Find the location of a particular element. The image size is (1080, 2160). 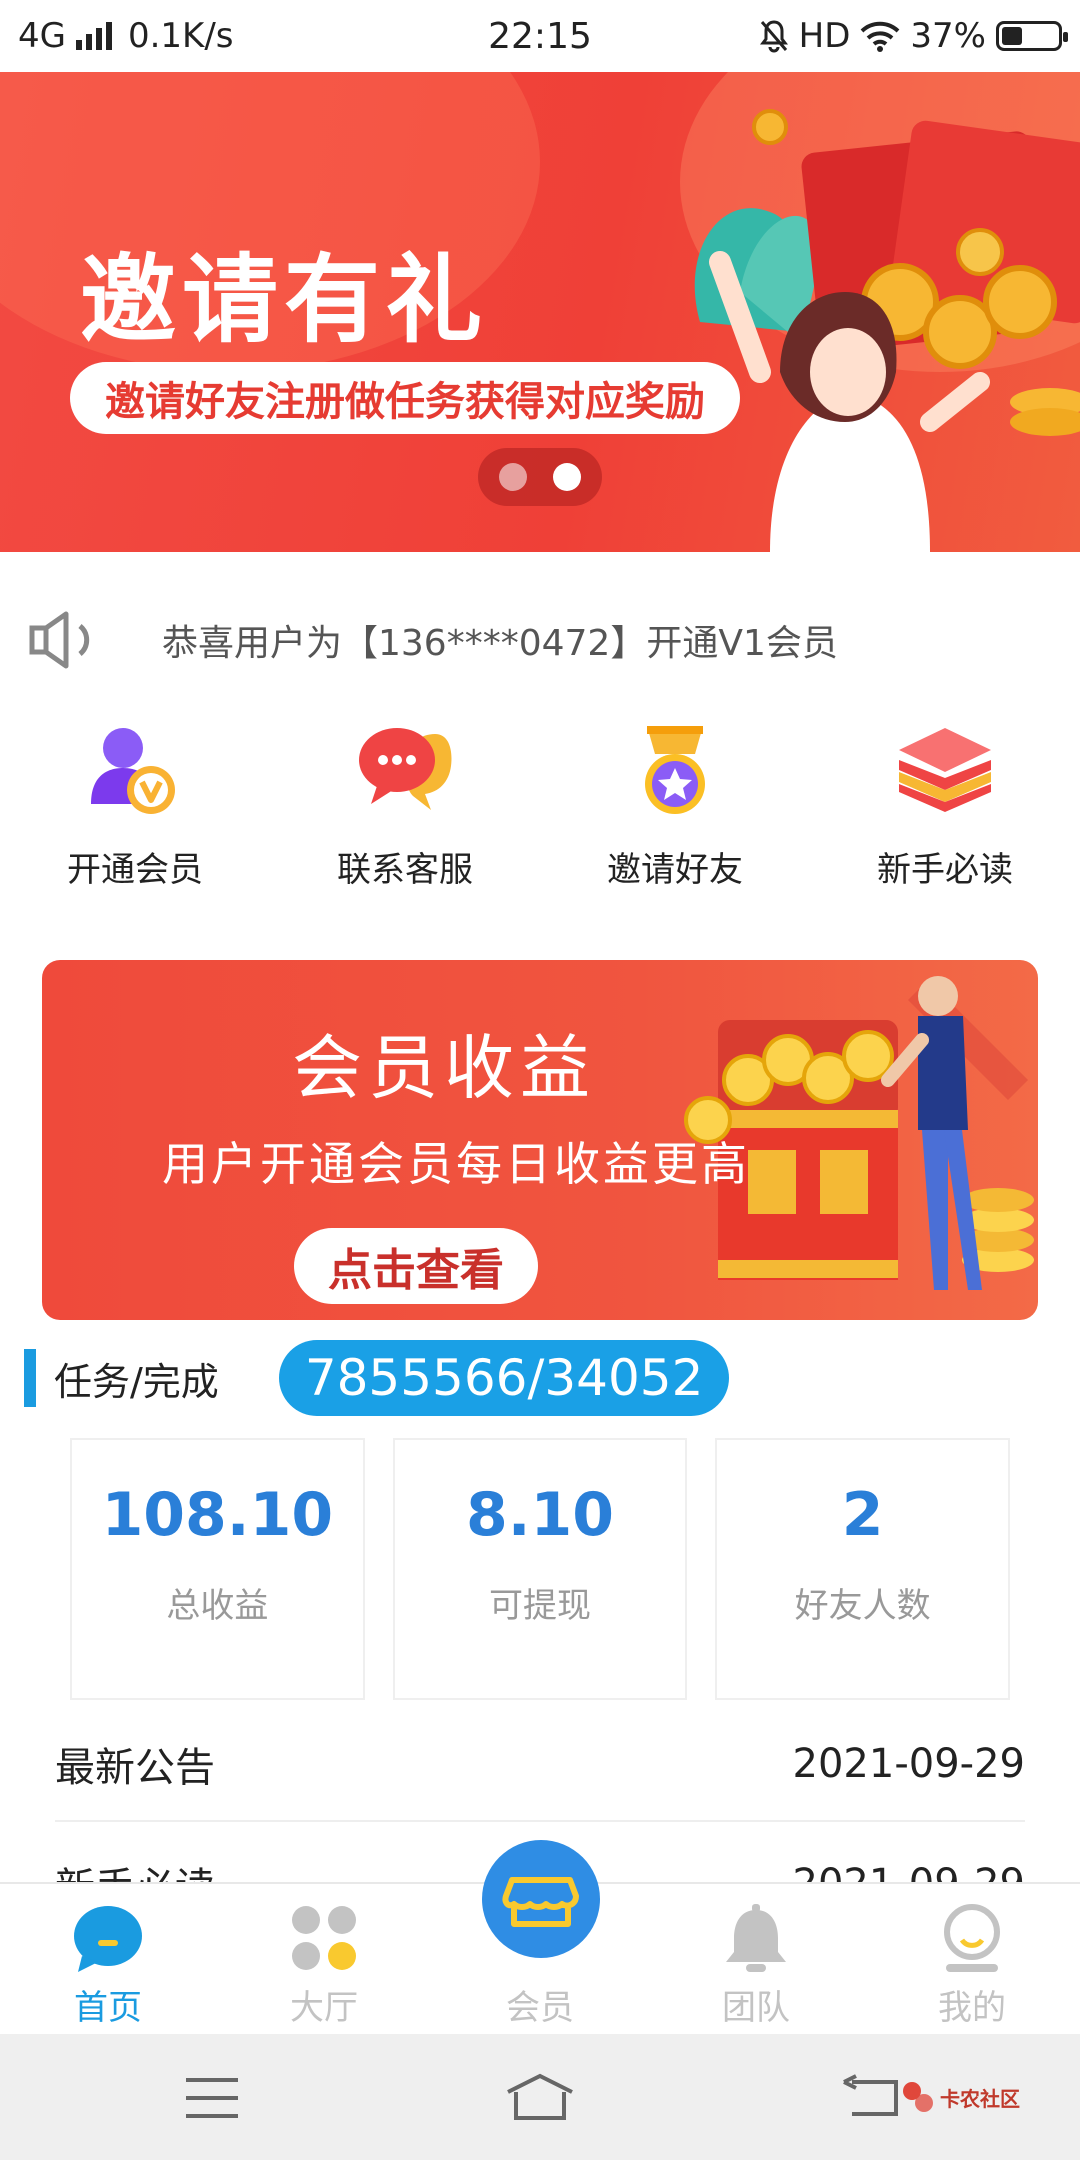

chat-icon is located at coordinates (405, 769).